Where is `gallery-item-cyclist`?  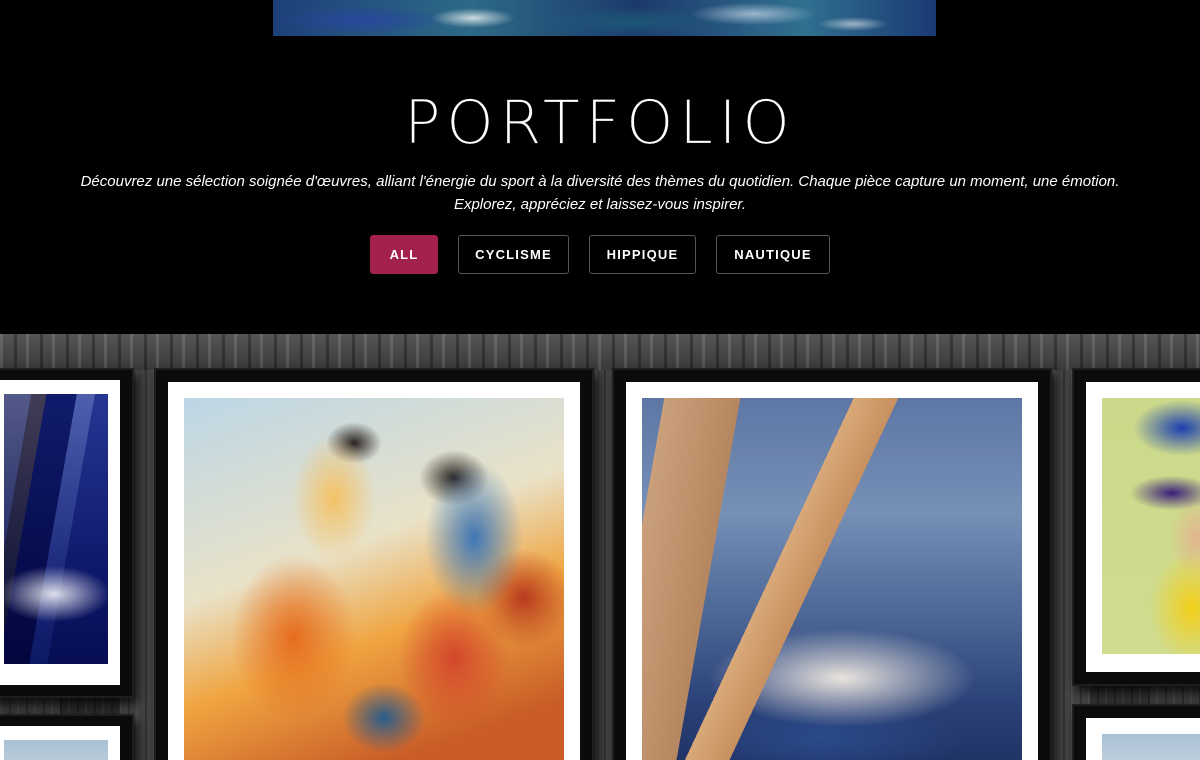 gallery-item-cyclist is located at coordinates (1136, 527).